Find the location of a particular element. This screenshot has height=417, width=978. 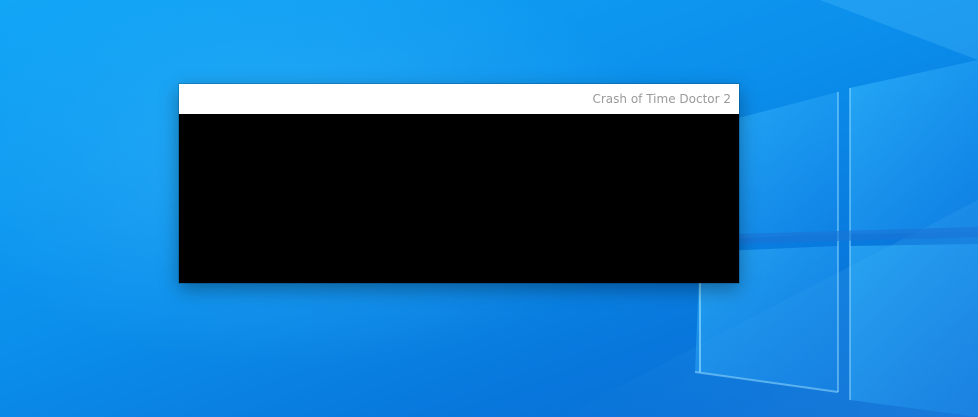

title-bar: Crash of Time Doctor 2 is located at coordinates (459, 99).